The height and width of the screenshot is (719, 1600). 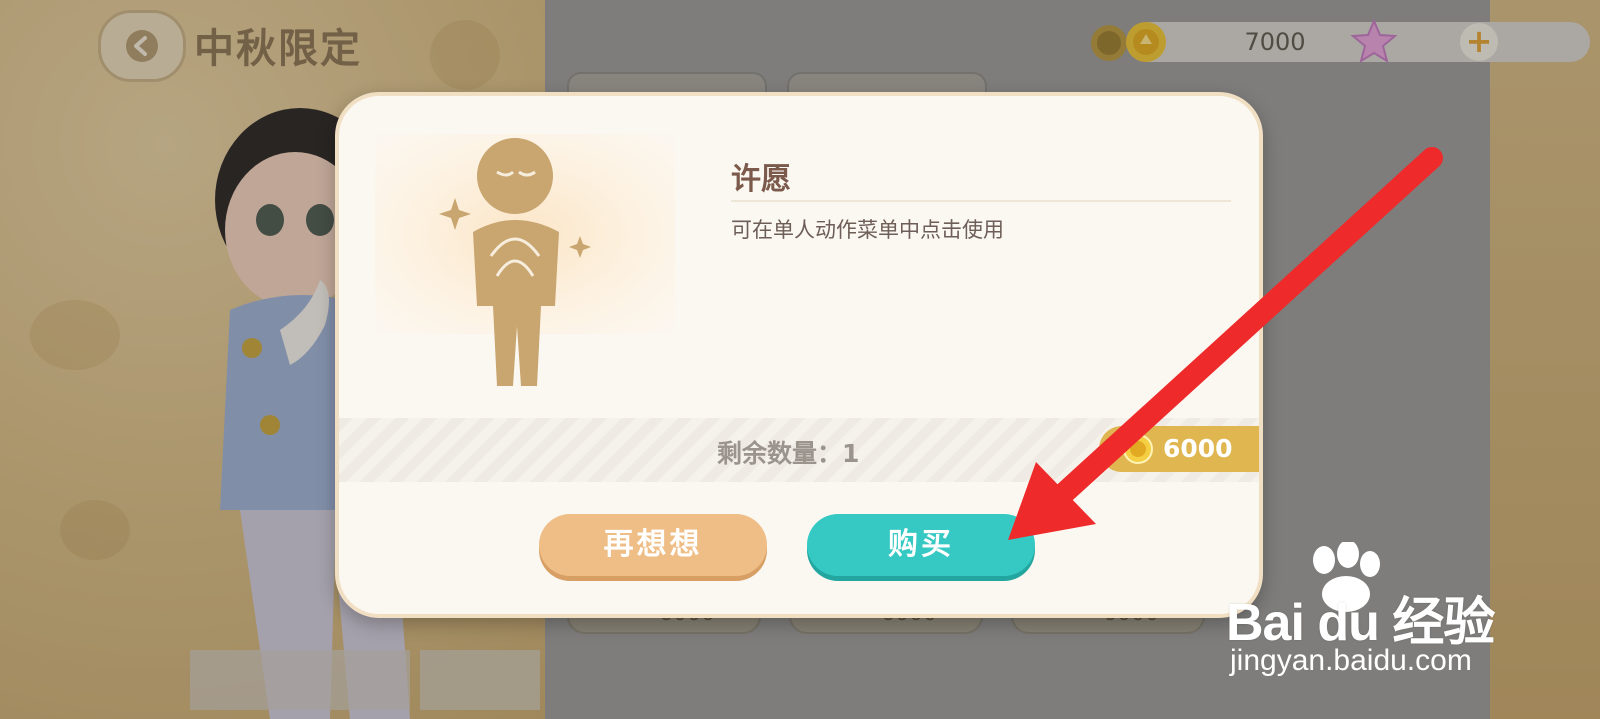 I want to click on cancel-button: 再想想, so click(x=653, y=545).